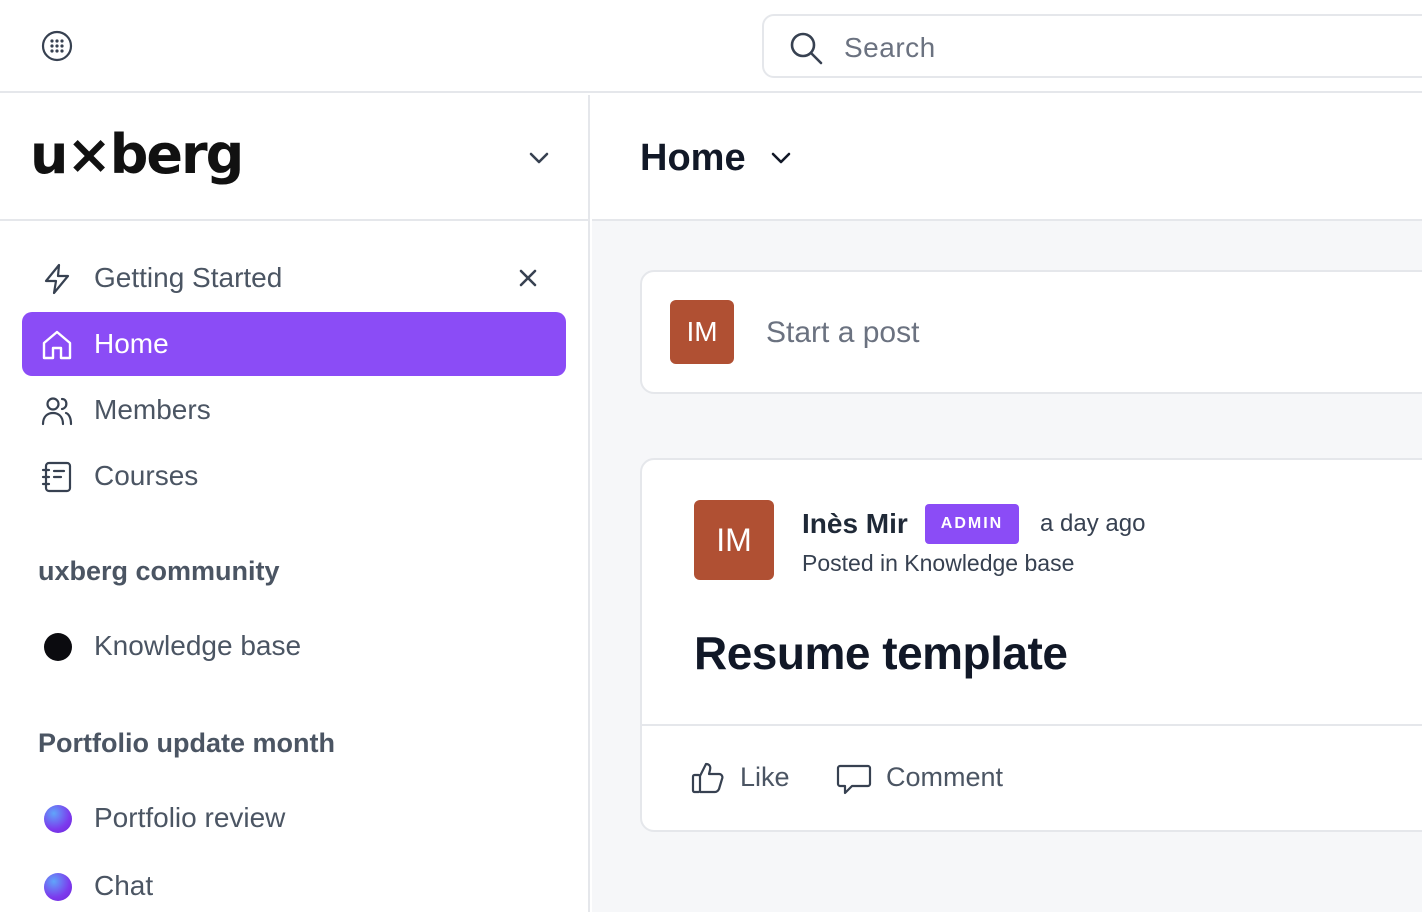 This screenshot has height=912, width=1422. I want to click on thumbs-up-icon, so click(707, 778).